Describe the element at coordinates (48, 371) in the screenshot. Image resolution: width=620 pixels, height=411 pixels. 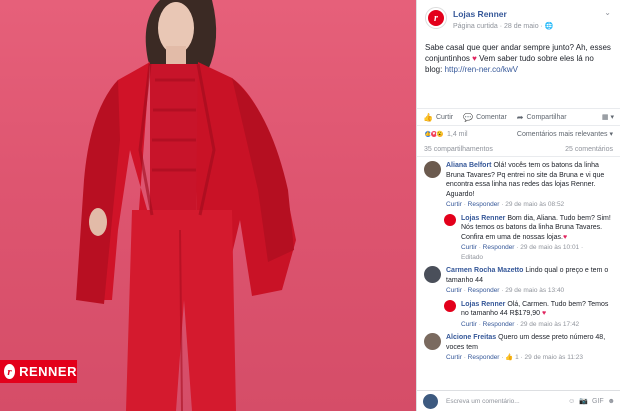
I see `renner-logo-text: RENNER` at that location.